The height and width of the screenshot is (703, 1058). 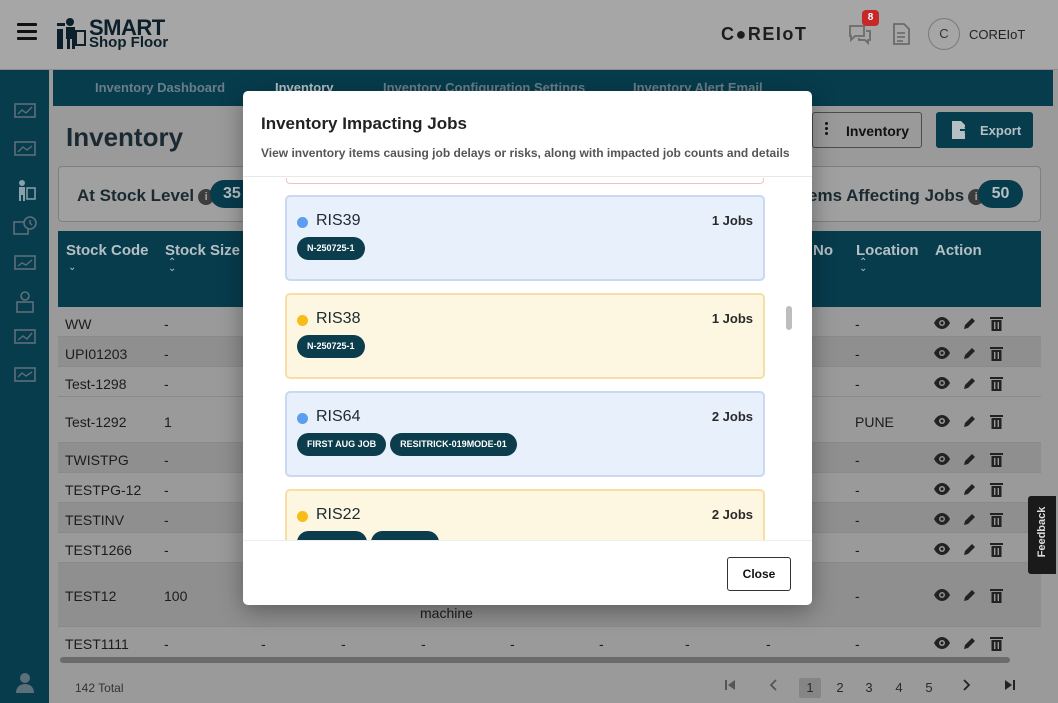 I want to click on stat-items-affecting-jobs: ems Affecting Jobs i, so click(x=896, y=196).